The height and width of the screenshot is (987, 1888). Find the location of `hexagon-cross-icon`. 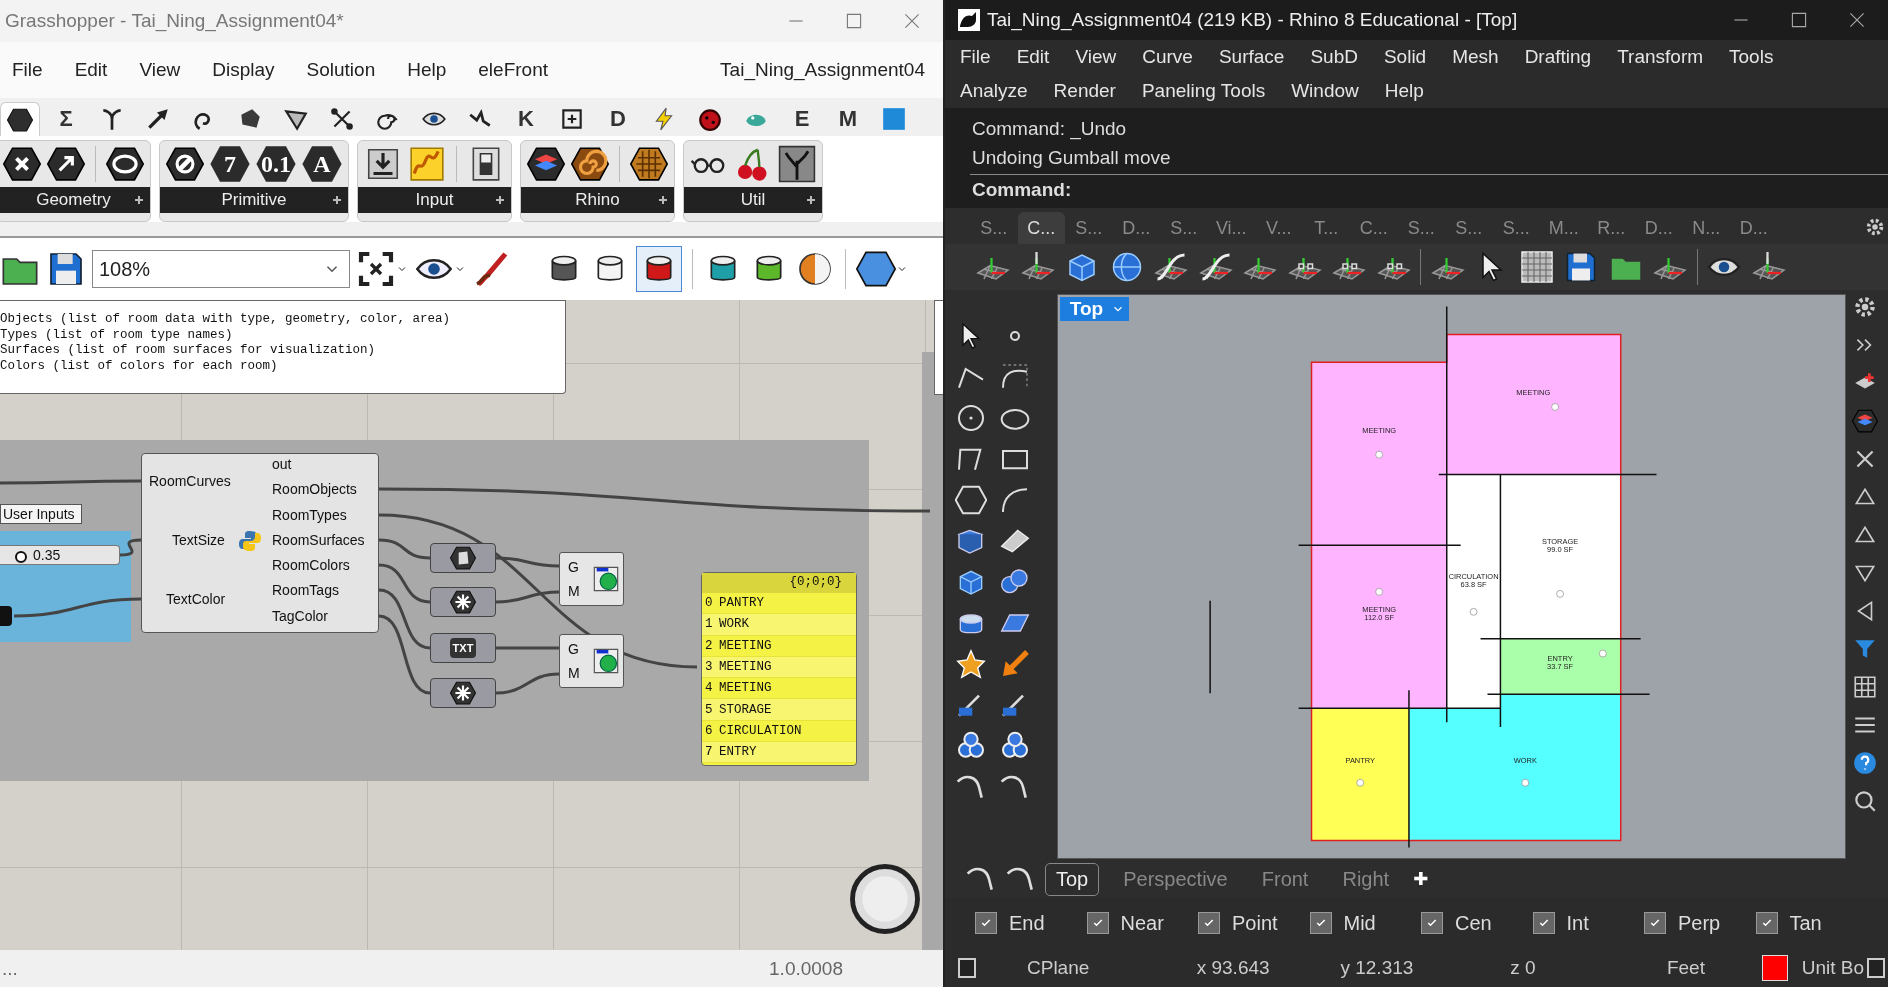

hexagon-cross-icon is located at coordinates (22, 164).